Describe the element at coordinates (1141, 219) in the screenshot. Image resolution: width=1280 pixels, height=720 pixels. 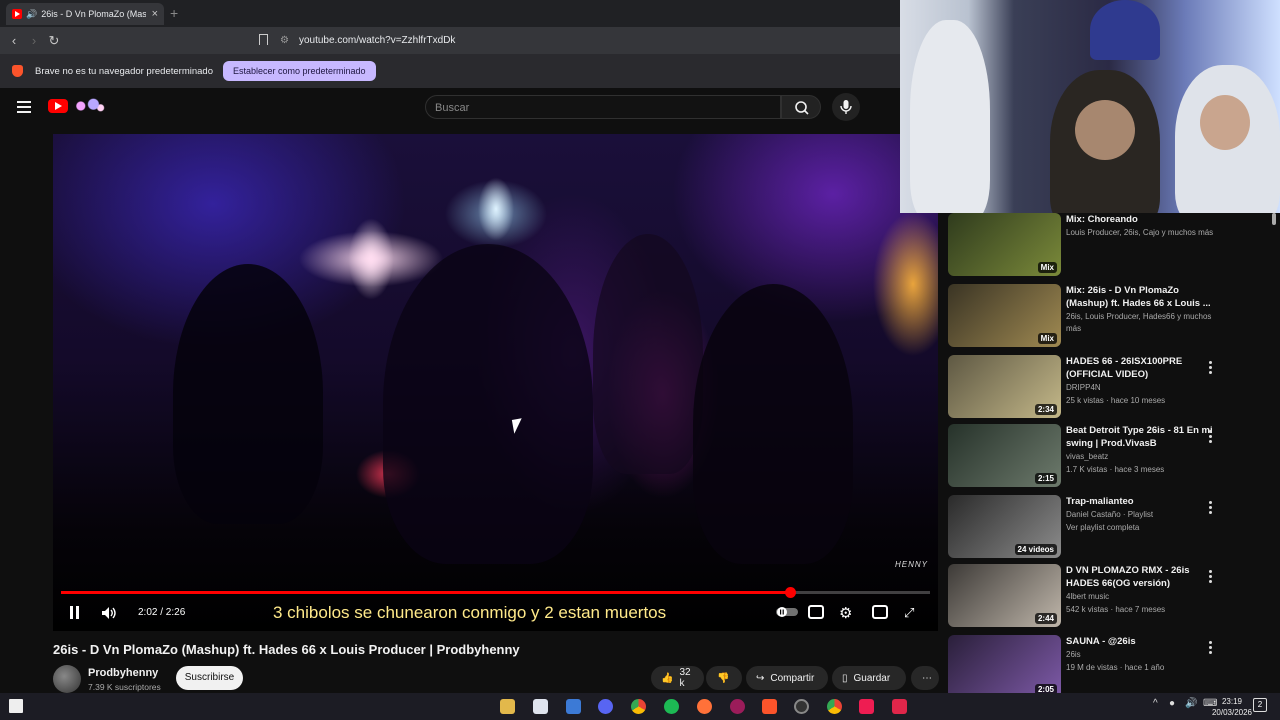
I see `video-item-title: Mix: Choreando` at that location.